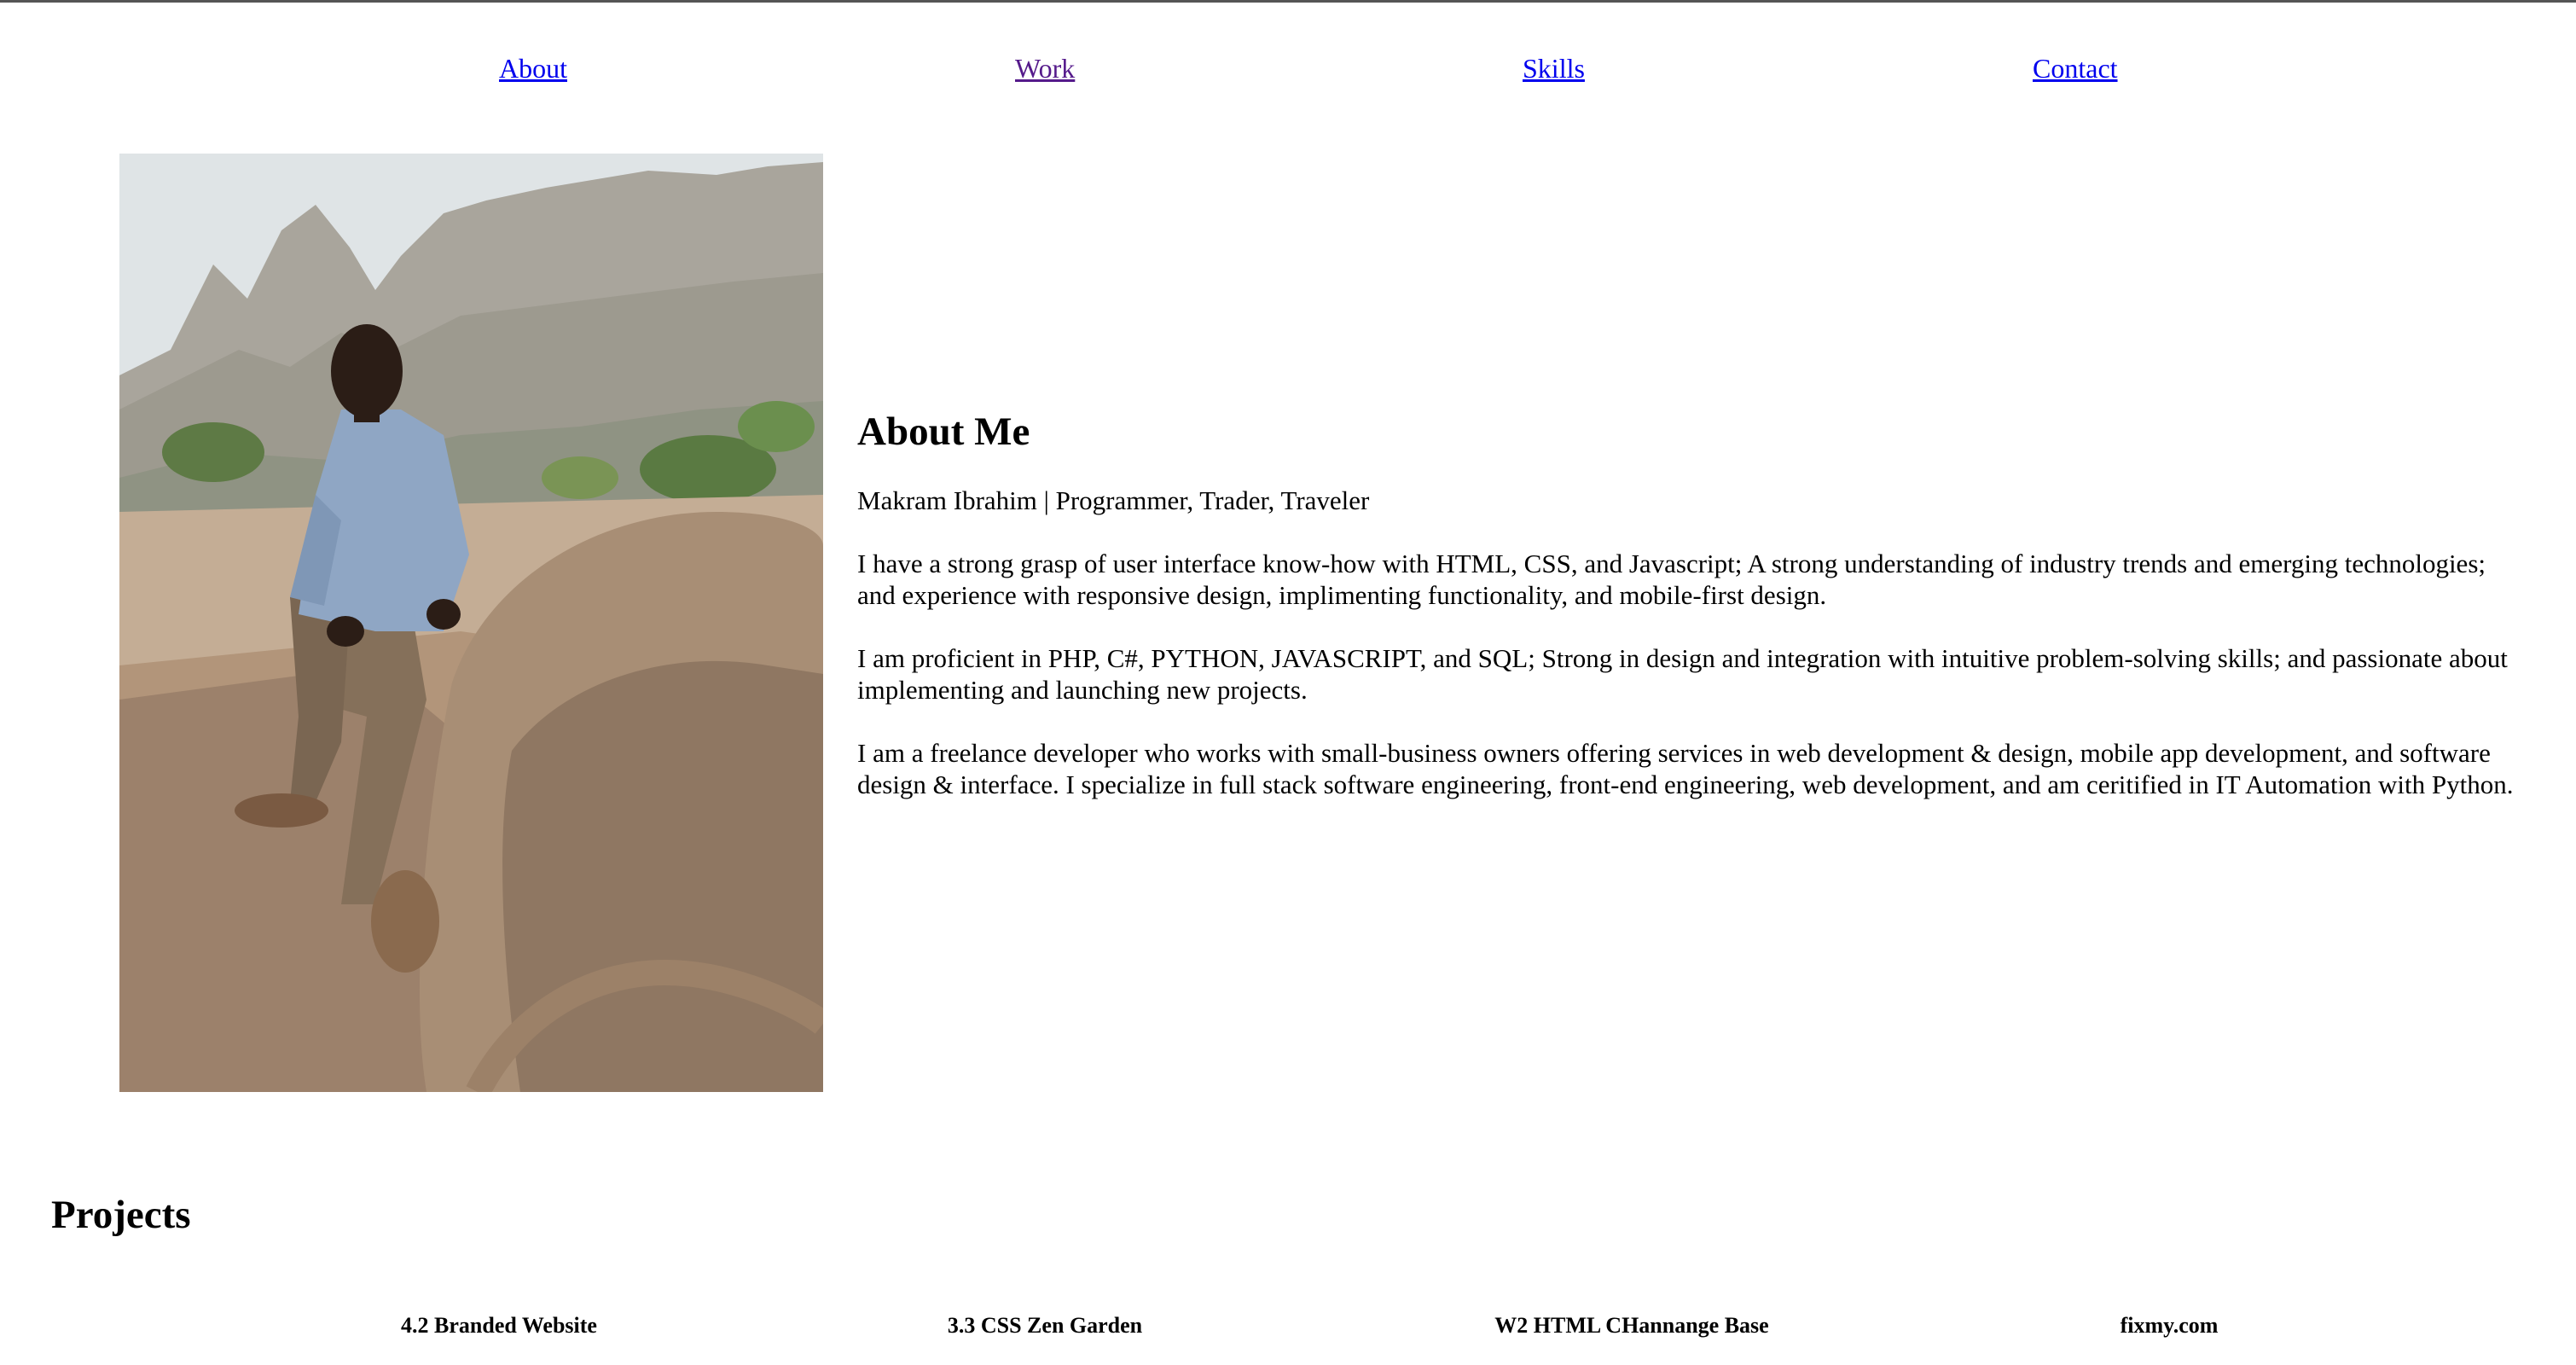 This screenshot has width=2576, height=1365. I want to click on nav-link-work: Work, so click(1045, 68).